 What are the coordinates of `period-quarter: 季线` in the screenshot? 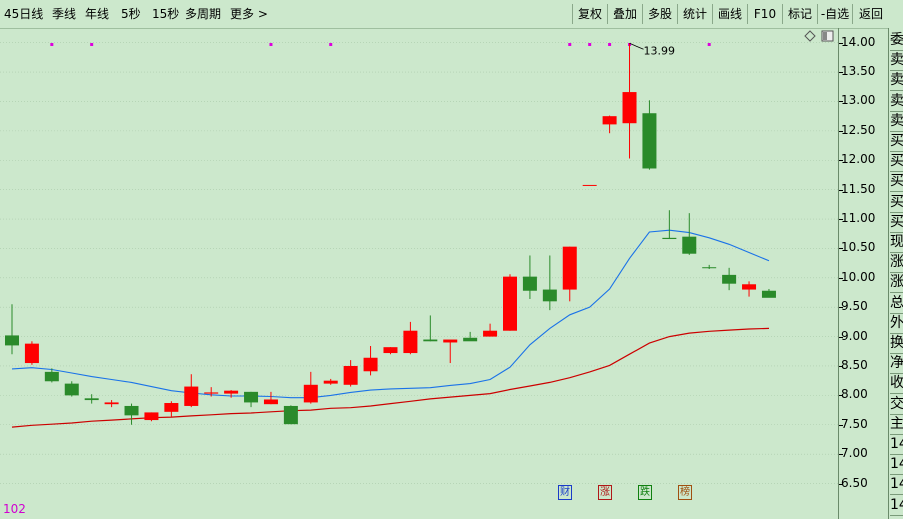 It's located at (64, 14).